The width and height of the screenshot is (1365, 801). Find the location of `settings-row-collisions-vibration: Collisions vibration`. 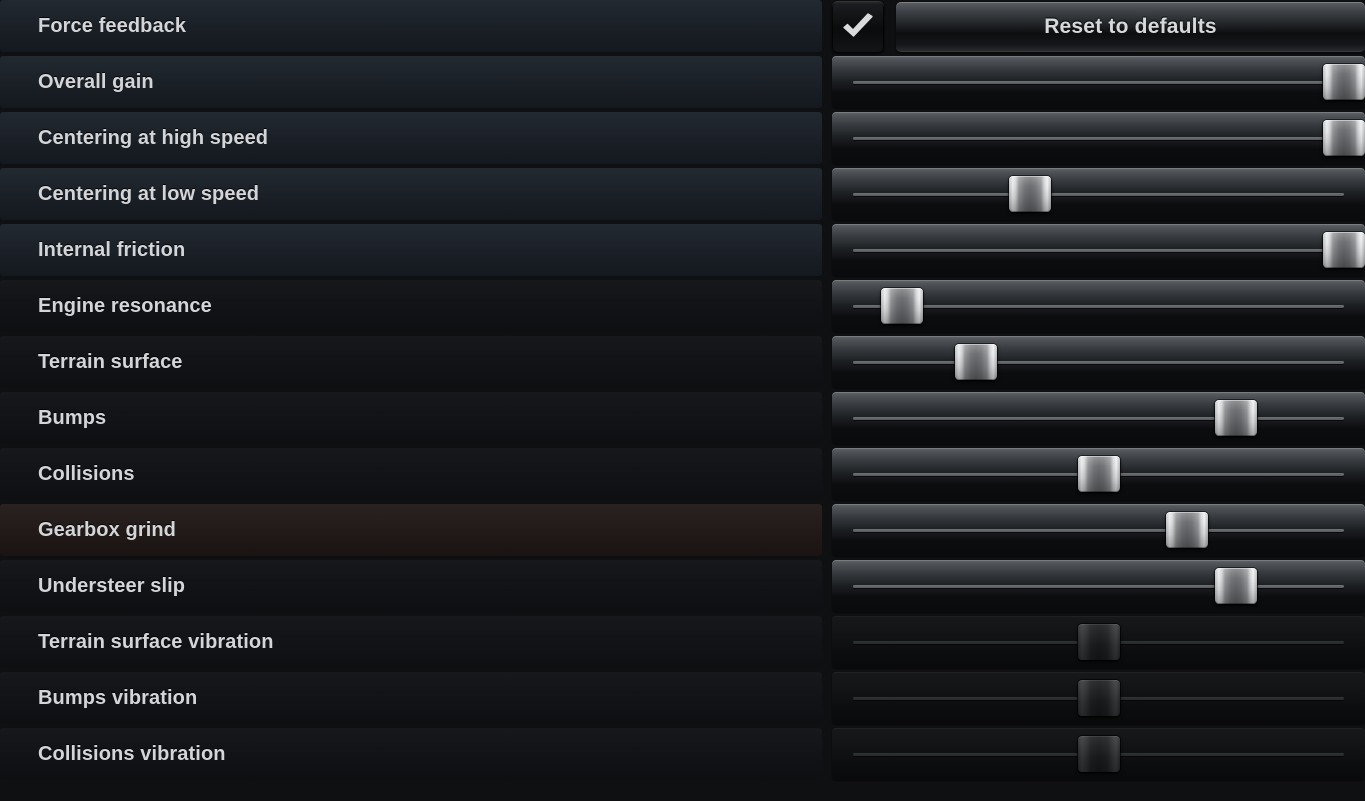

settings-row-collisions-vibration: Collisions vibration is located at coordinates (411, 754).